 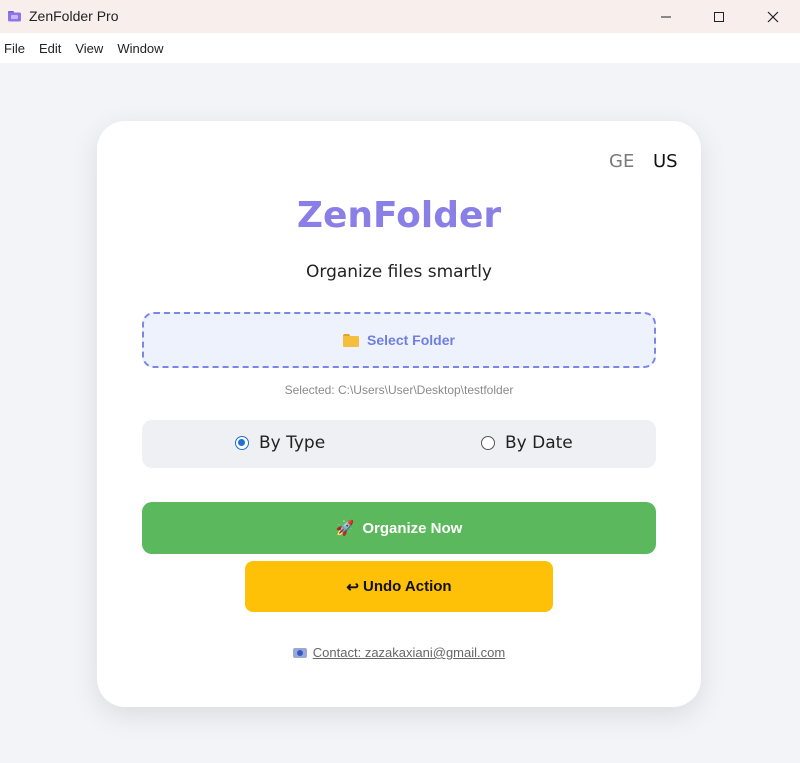 What do you see at coordinates (351, 340) in the screenshot?
I see `folder-icon` at bounding box center [351, 340].